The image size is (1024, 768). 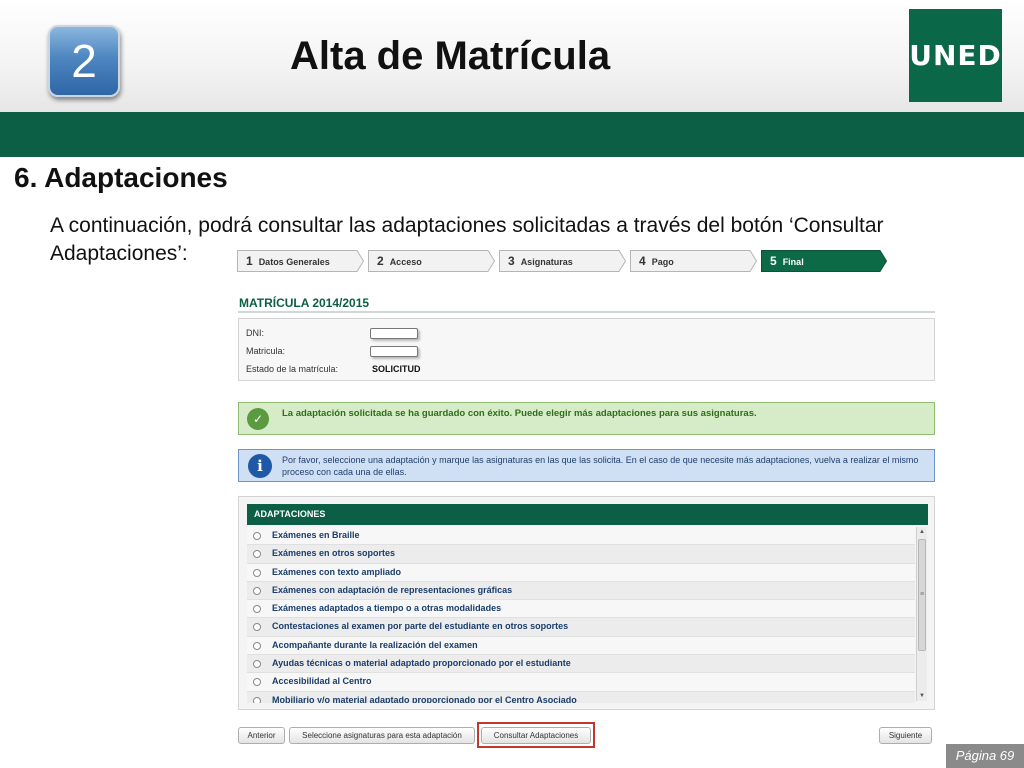 What do you see at coordinates (922, 595) in the screenshot?
I see `scrollbar-thumb: ≡` at bounding box center [922, 595].